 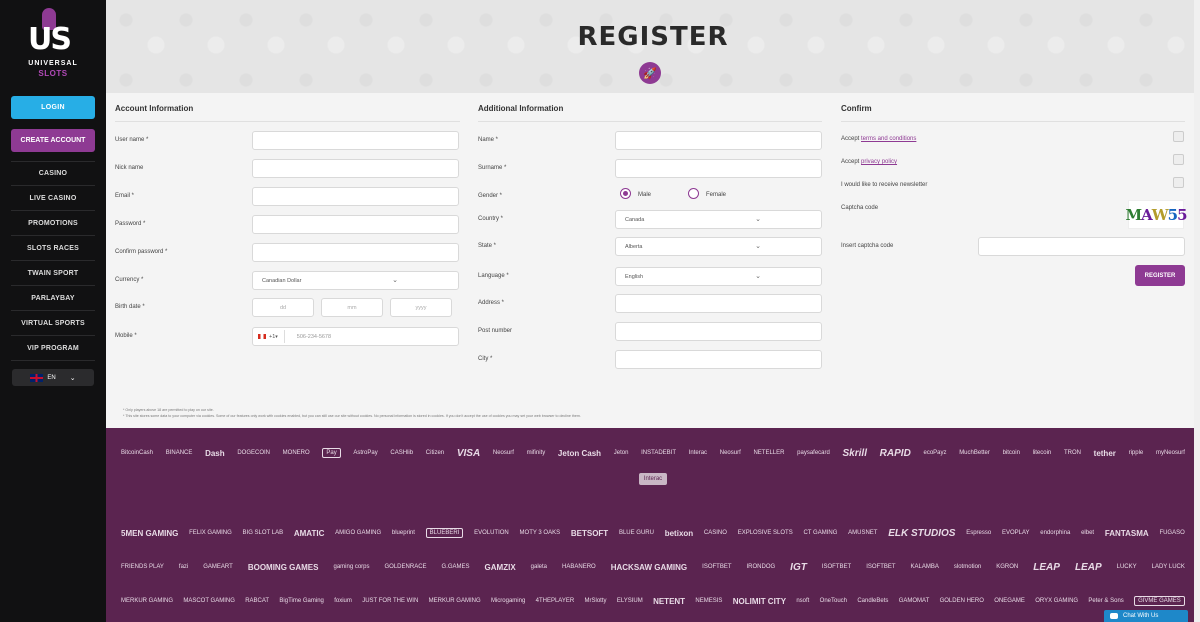 I want to click on payment-logo: Skrill, so click(x=854, y=453).